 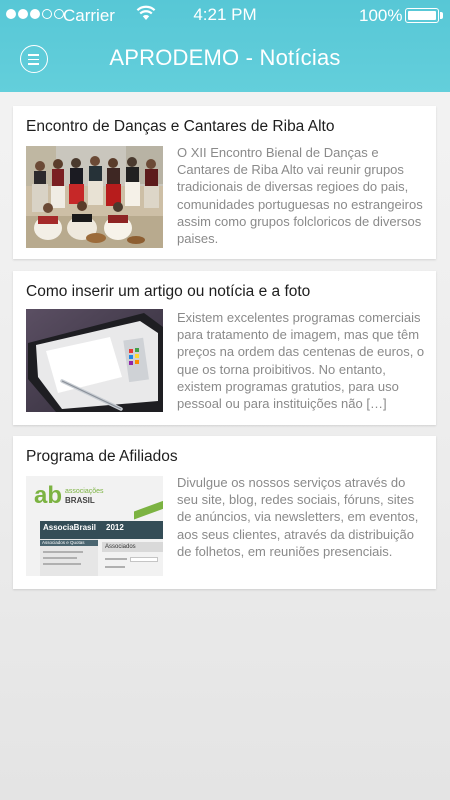 I want to click on ab-logo: ab associações BRASIL, so click(x=69, y=496).